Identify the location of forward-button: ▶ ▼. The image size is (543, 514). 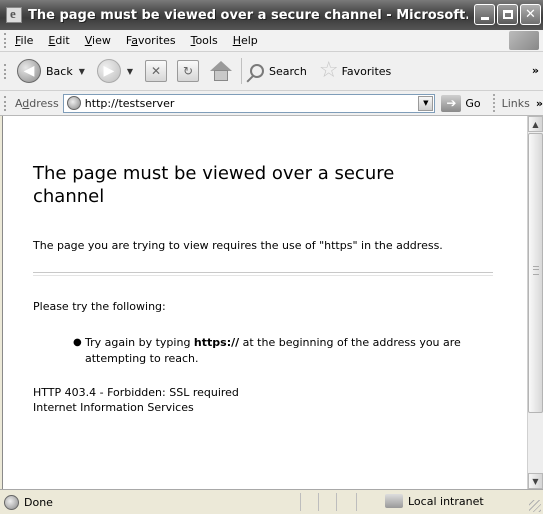
(115, 71).